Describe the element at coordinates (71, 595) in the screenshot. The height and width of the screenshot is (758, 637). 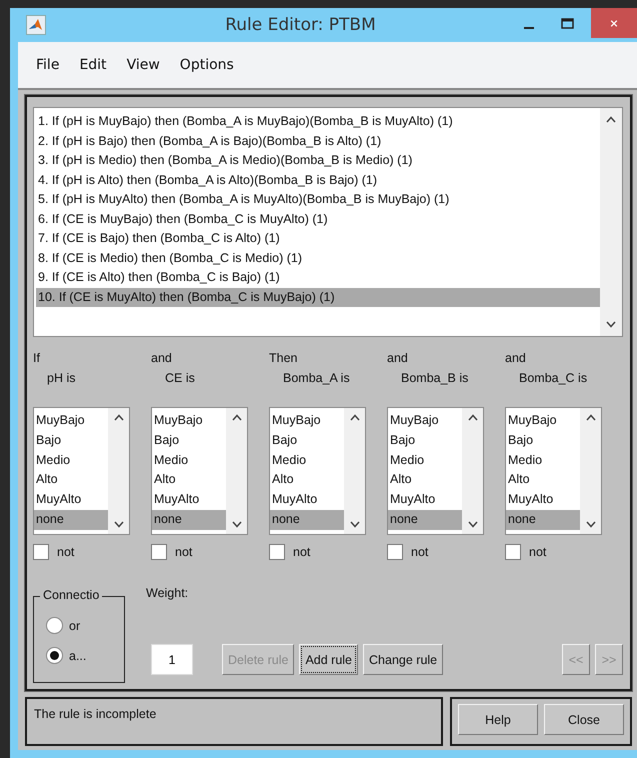
I see `group-title: Connectio` at that location.